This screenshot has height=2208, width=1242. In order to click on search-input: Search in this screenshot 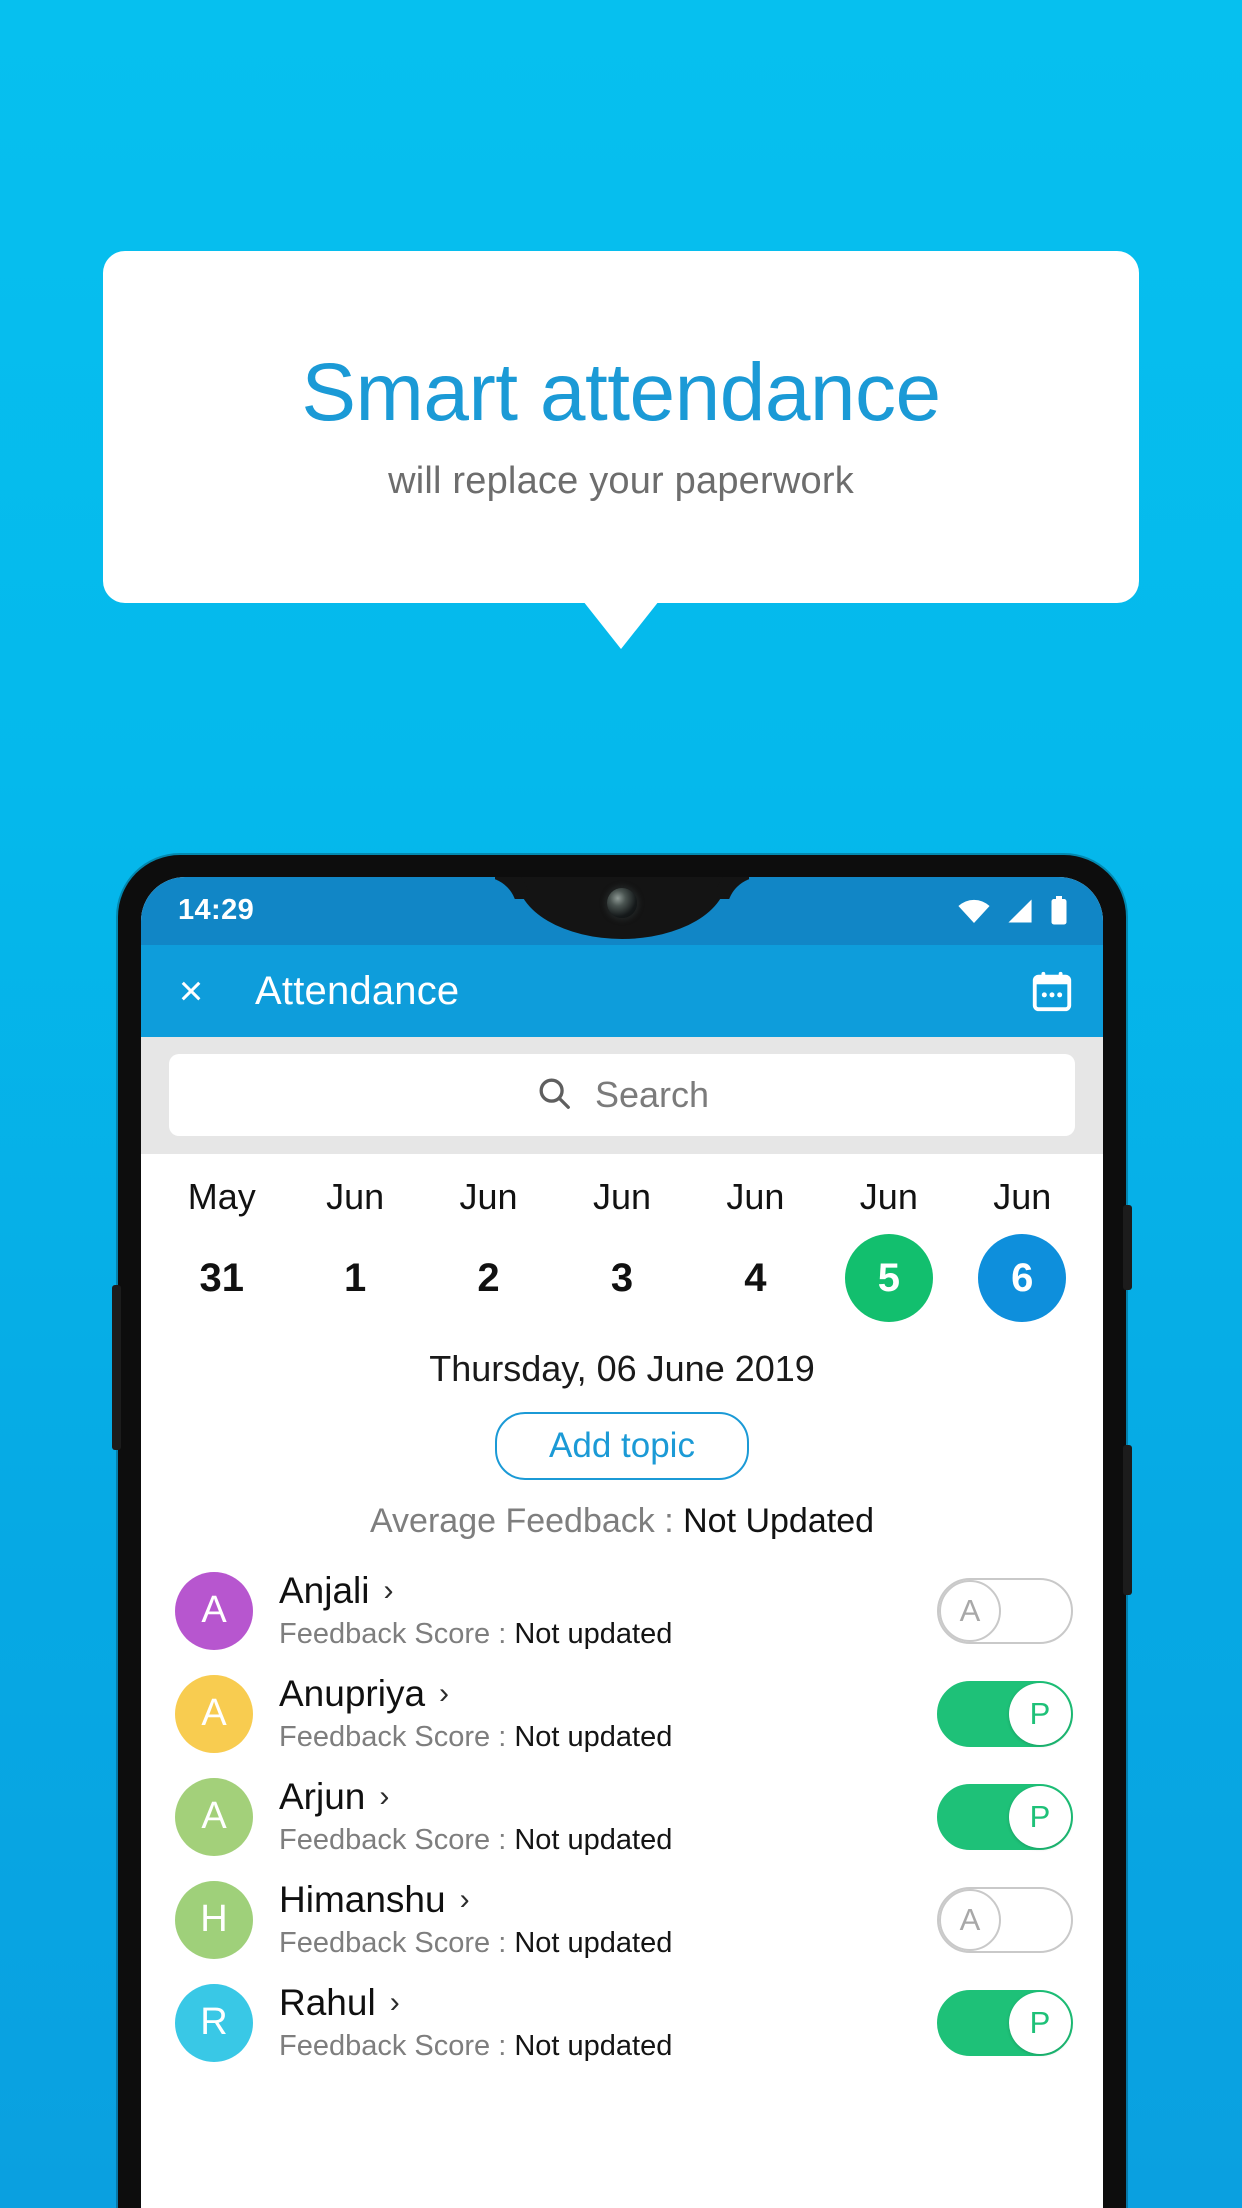, I will do `click(622, 1095)`.